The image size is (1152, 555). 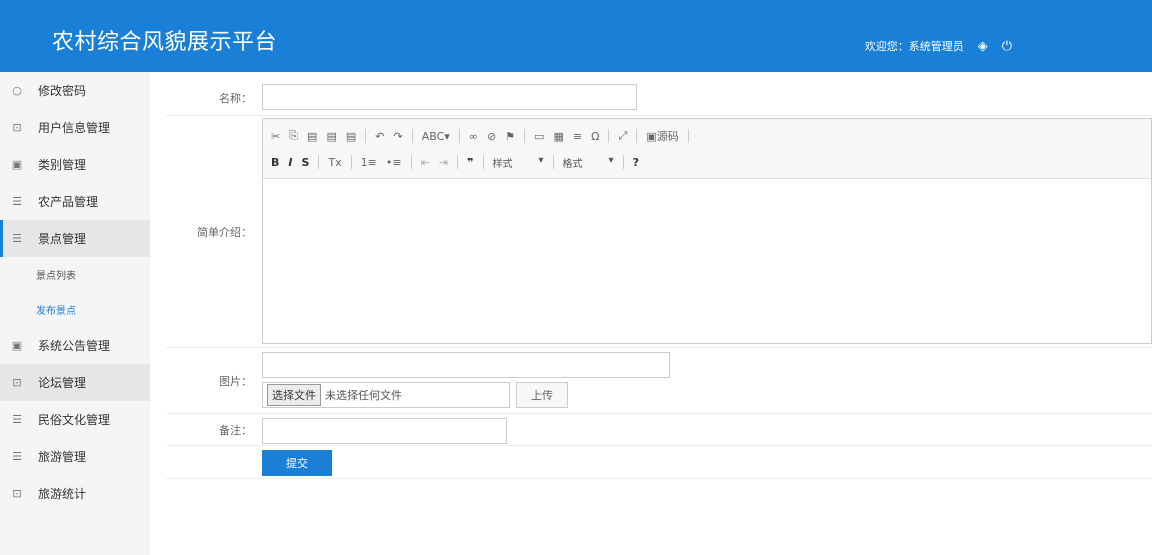 What do you see at coordinates (425, 162) in the screenshot?
I see `outdent-icon: ⇤` at bounding box center [425, 162].